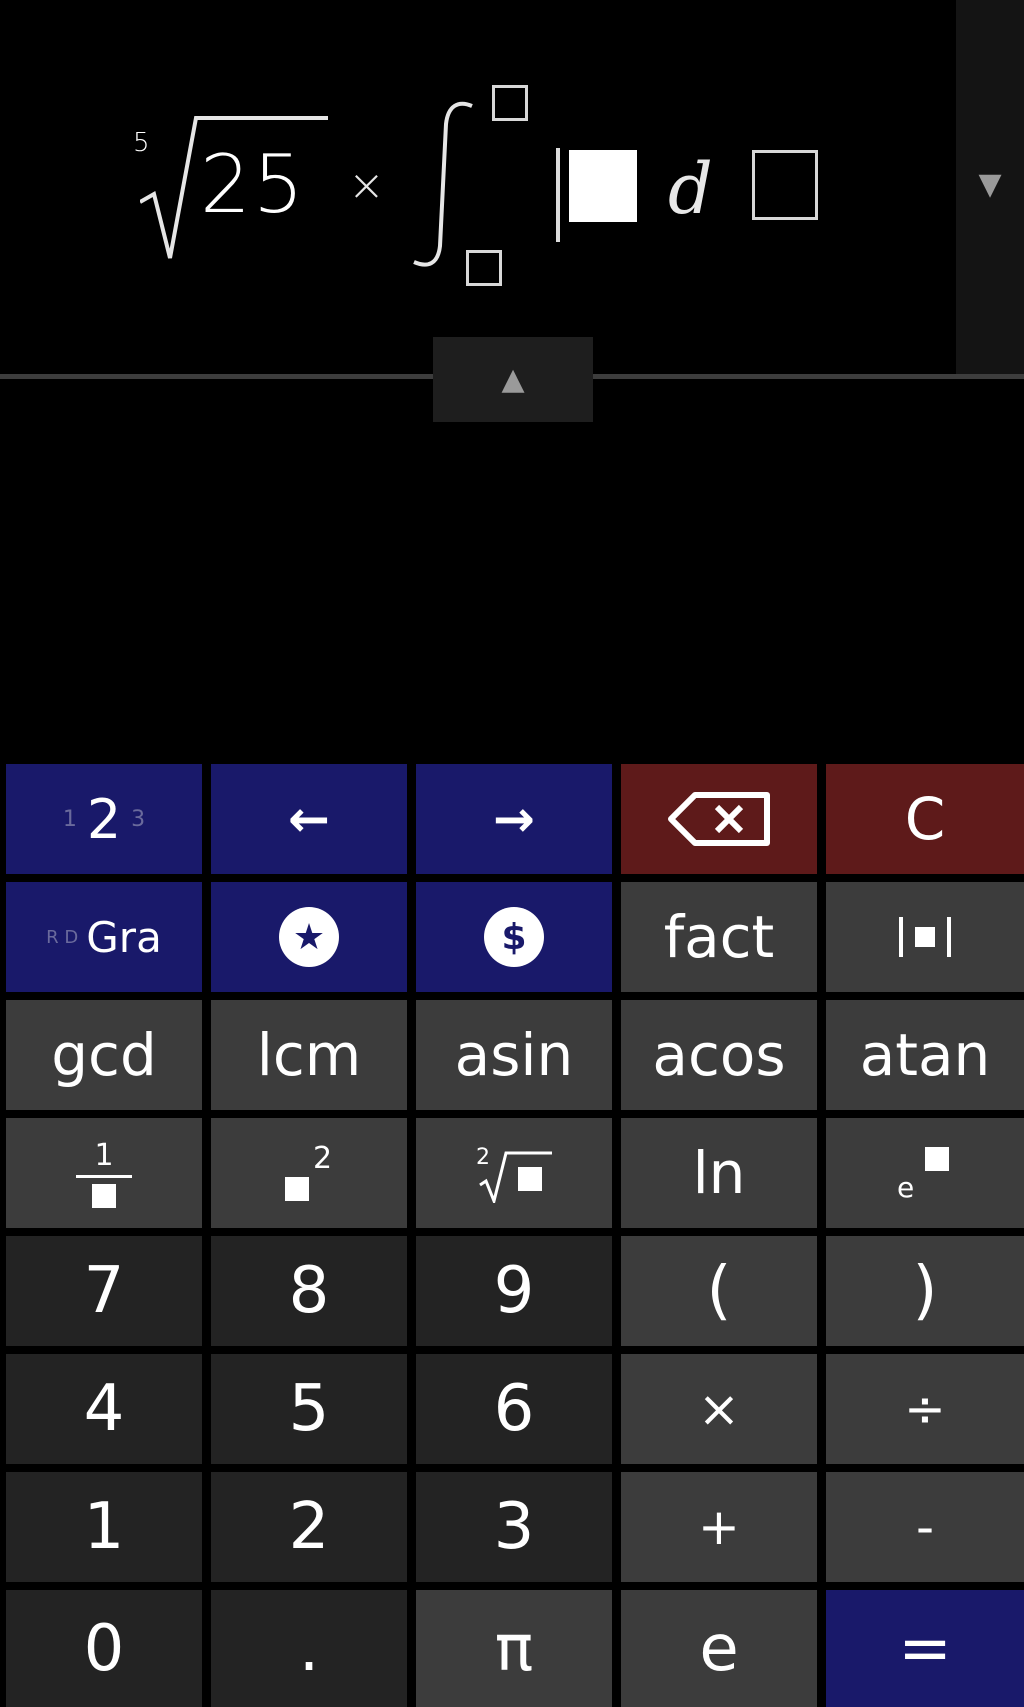 The image size is (1024, 1707). I want to click on digit-5-label: 5, so click(309, 1409).